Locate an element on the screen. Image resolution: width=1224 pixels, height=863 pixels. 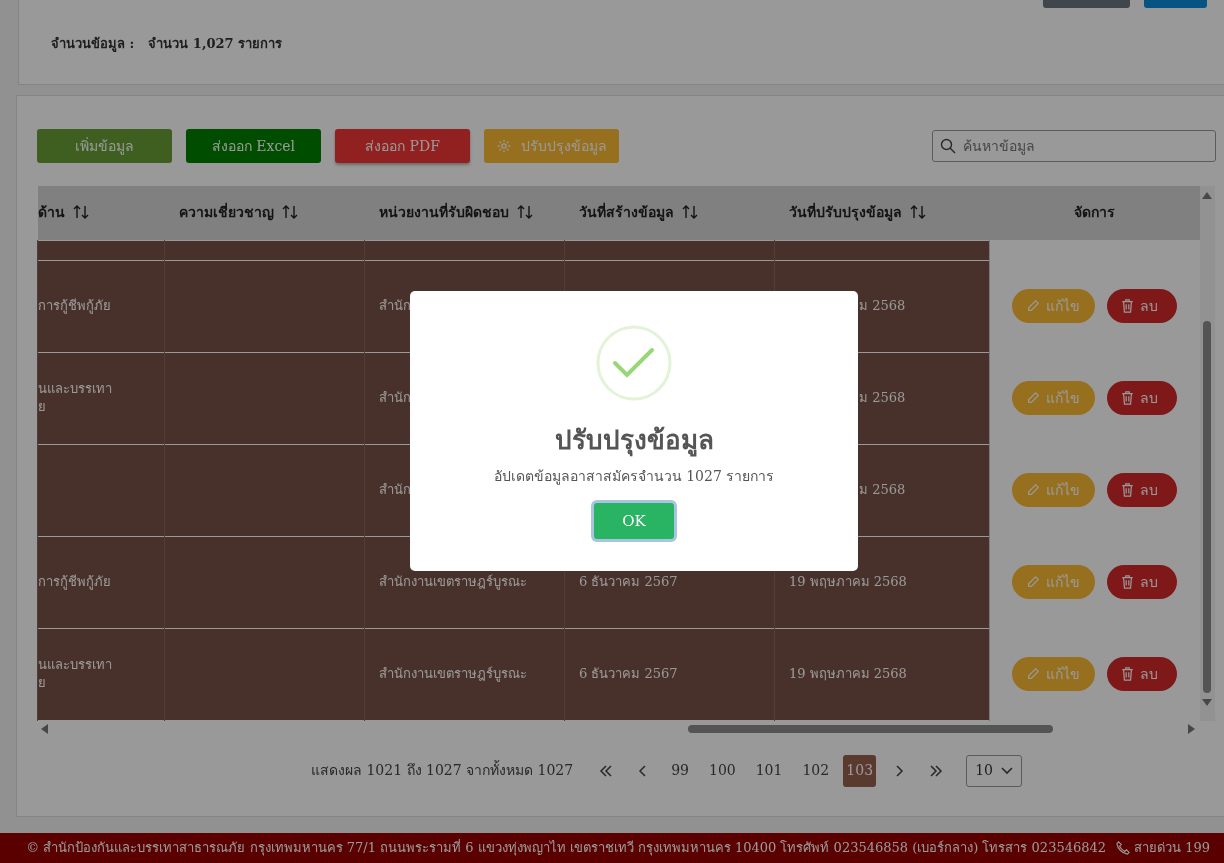
toolbar-button: ส่งออก Excel is located at coordinates (253, 146).